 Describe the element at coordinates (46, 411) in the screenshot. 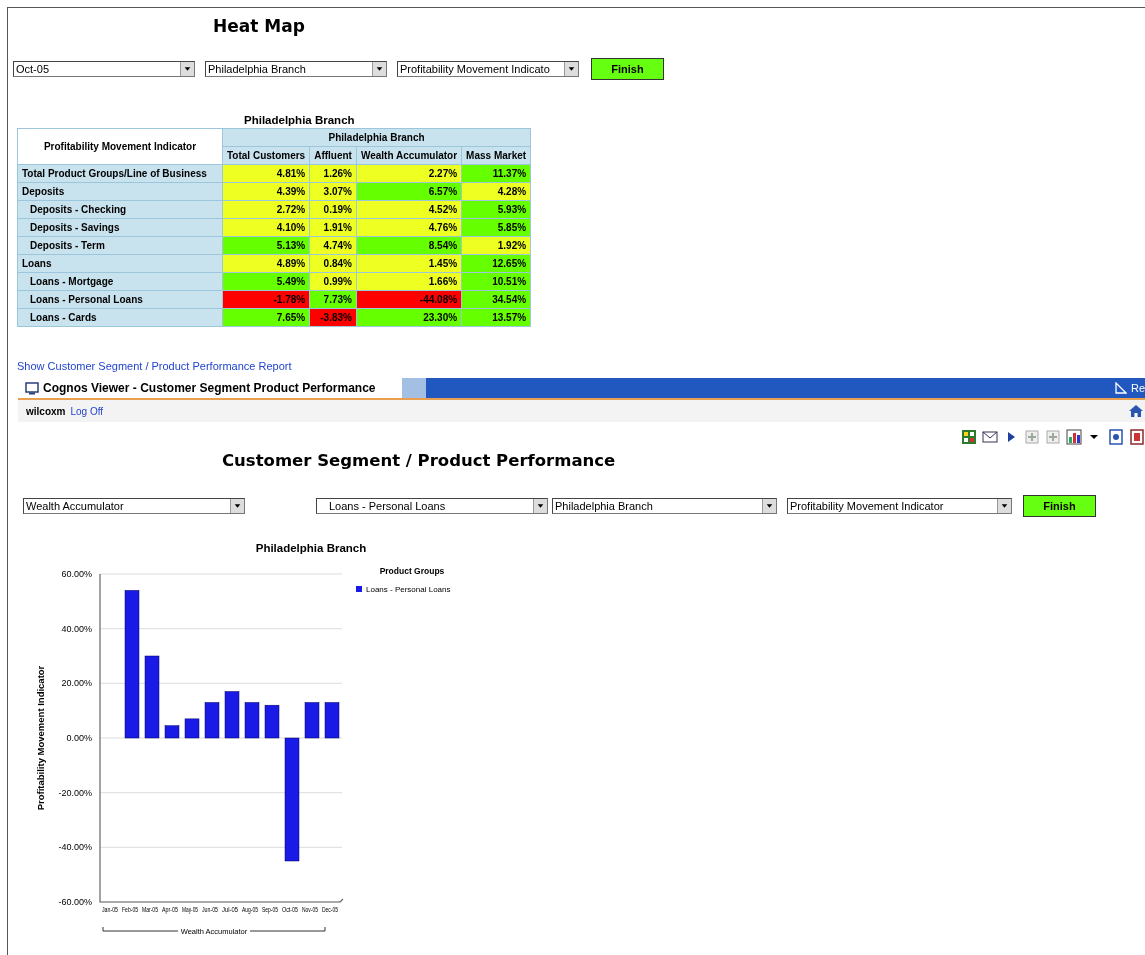

I see `user-name: wilcoxm` at that location.